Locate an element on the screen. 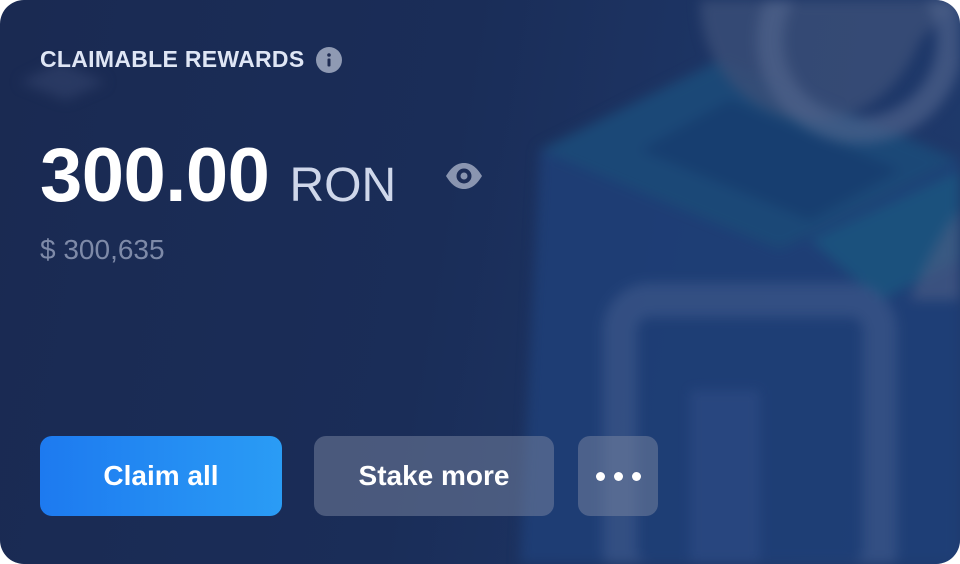 The image size is (960, 564). reward-unit: RON is located at coordinates (343, 185).